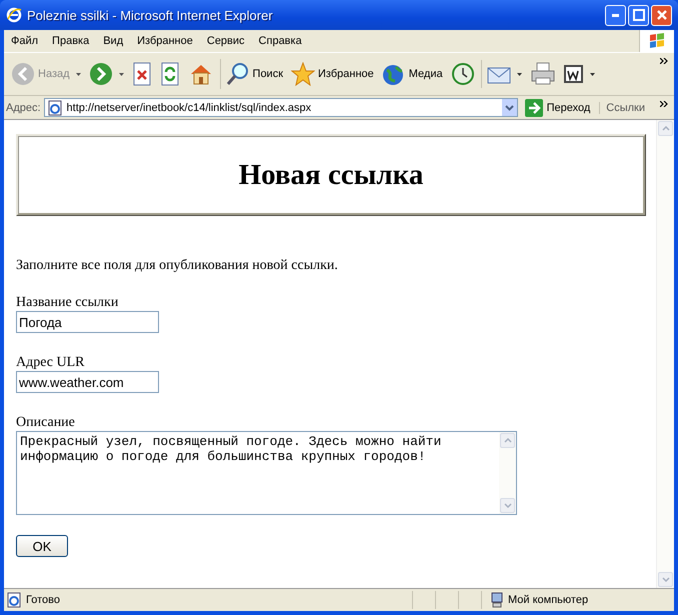  I want to click on media-button: Медиа, so click(412, 74).